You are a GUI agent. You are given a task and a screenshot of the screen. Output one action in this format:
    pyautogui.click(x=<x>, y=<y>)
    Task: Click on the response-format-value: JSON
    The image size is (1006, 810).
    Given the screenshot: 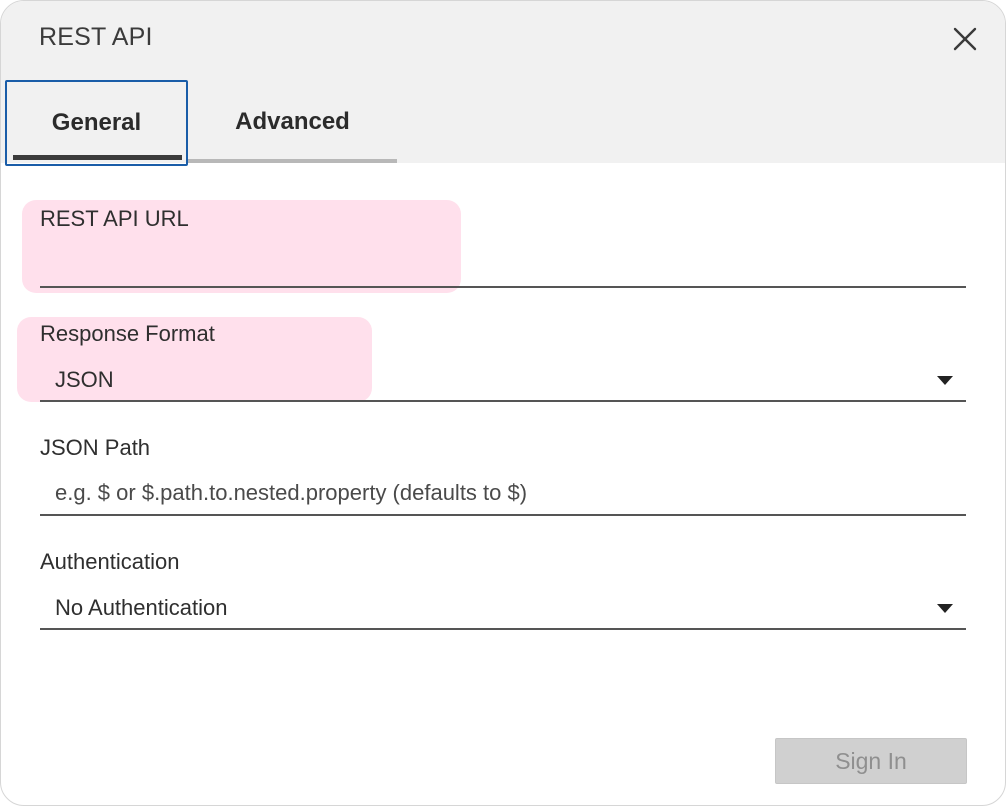 What is the action you would take?
    pyautogui.click(x=84, y=379)
    